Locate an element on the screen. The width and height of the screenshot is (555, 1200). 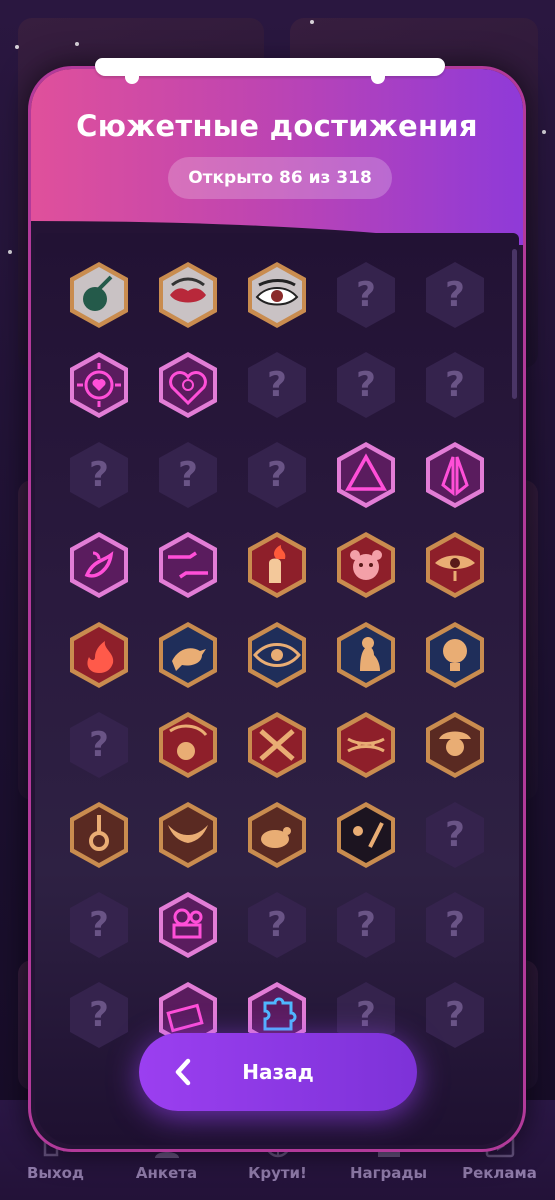
paw-feather-icon is located at coordinates (366, 835).